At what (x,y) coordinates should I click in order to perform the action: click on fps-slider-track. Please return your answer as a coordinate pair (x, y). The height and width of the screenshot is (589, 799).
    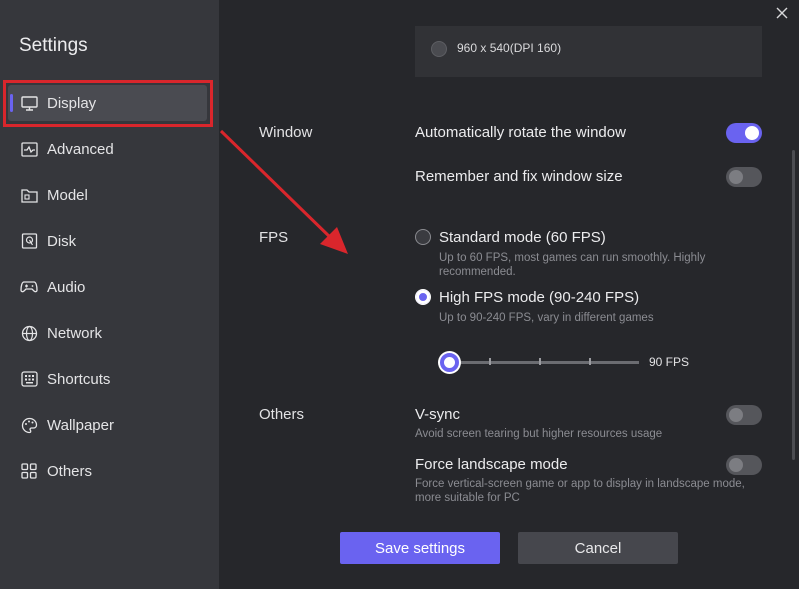
    Looking at the image, I should click on (543, 361).